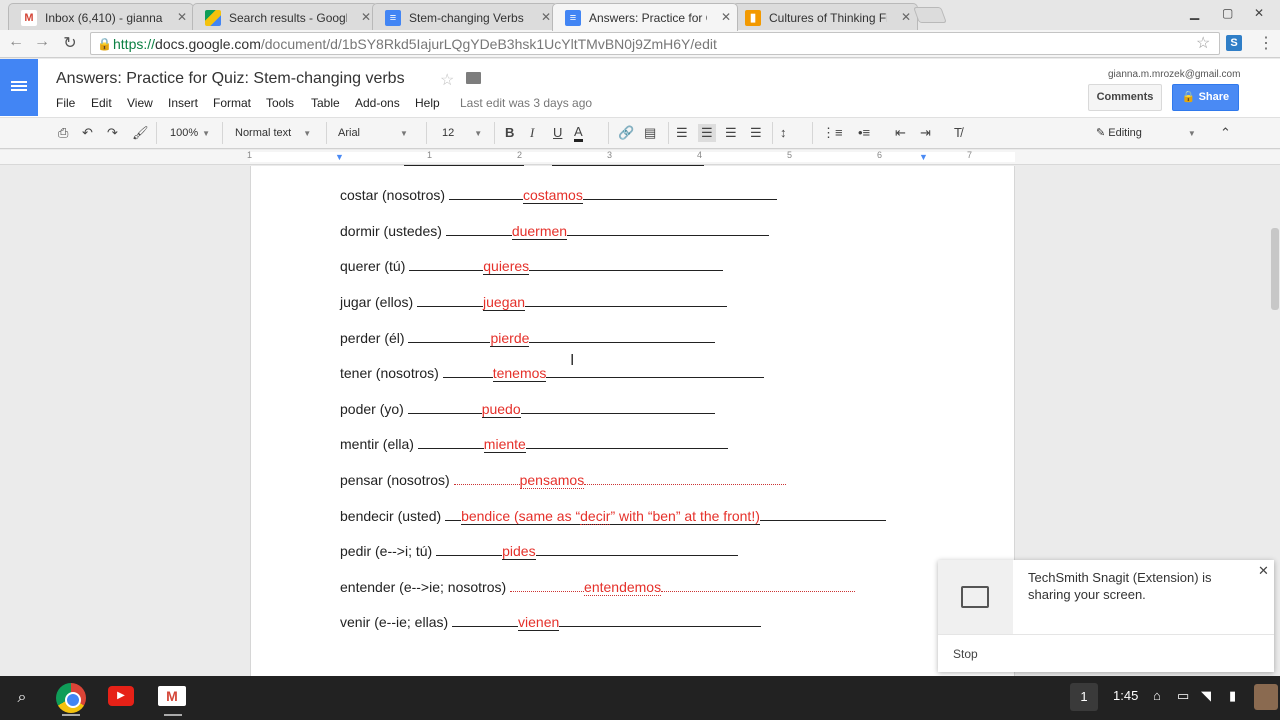  Describe the element at coordinates (373, 133) in the screenshot. I see `font-select: Arial ▼` at that location.